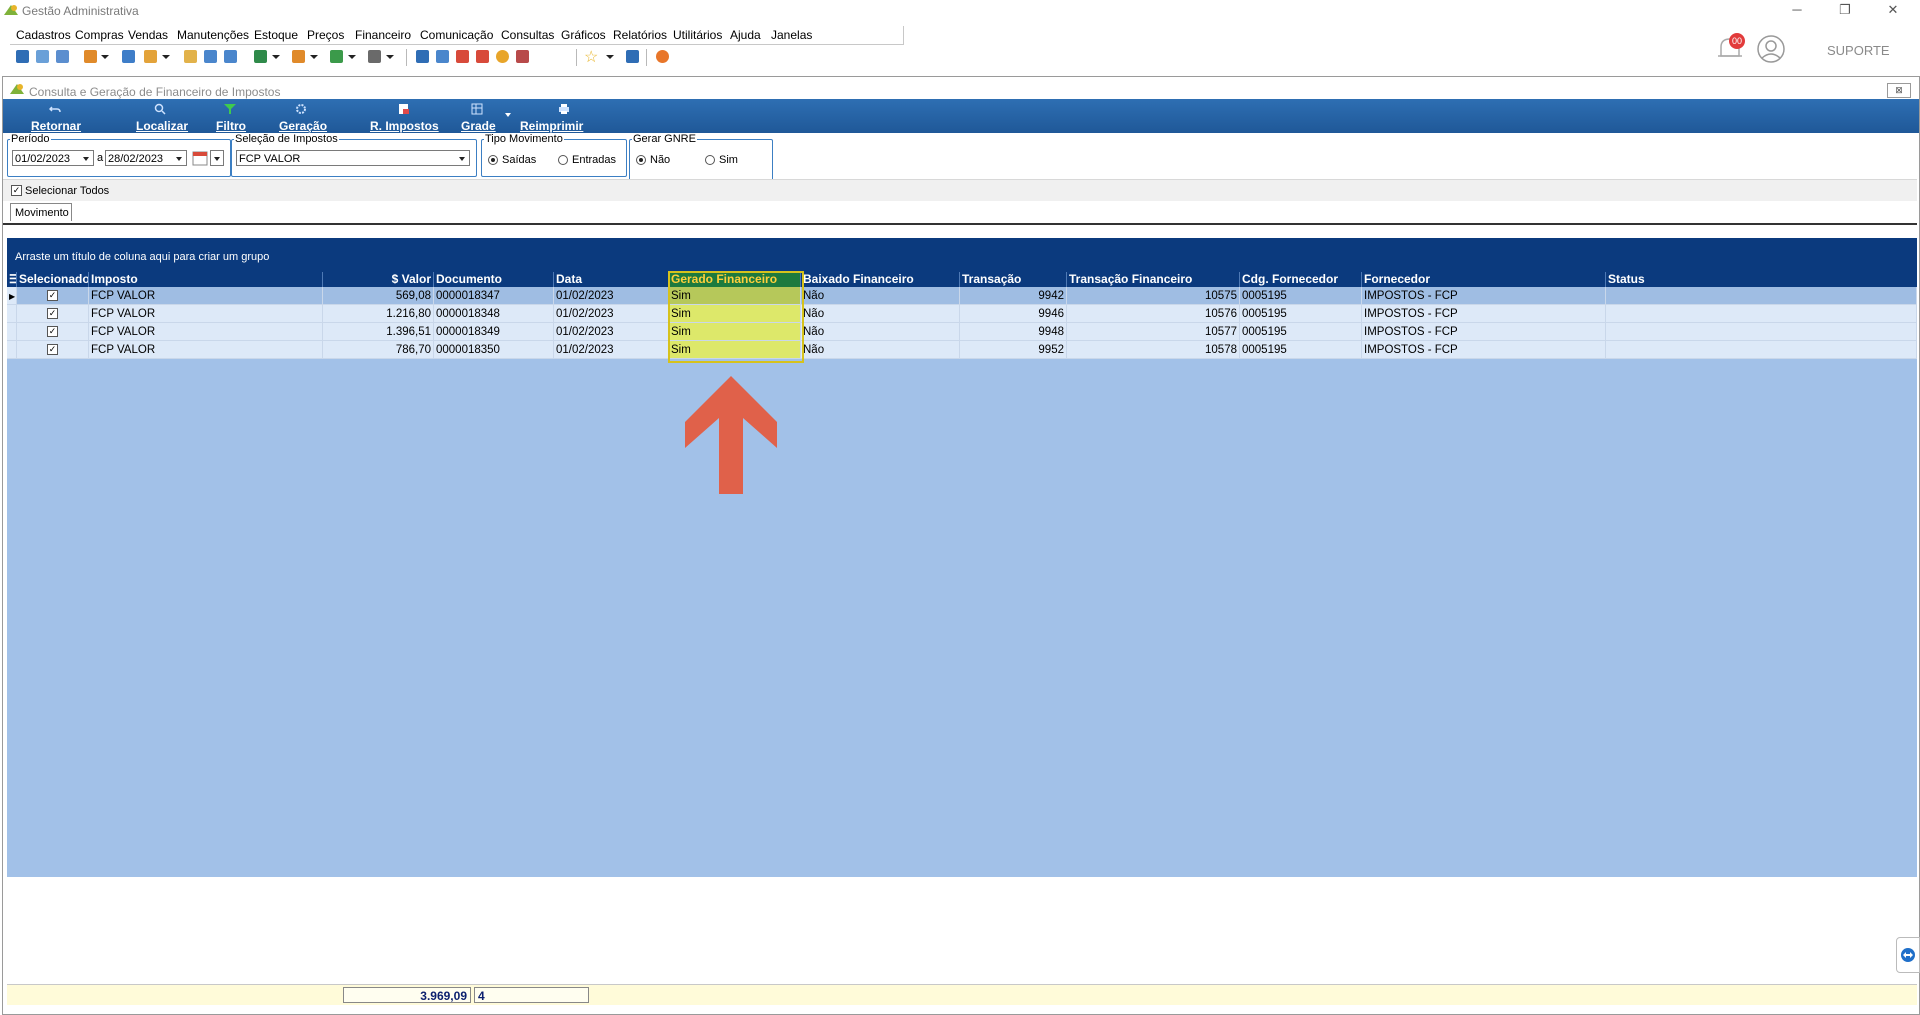 The image size is (1920, 1015). What do you see at coordinates (17, 89) in the screenshot?
I see `window-logo-icon` at bounding box center [17, 89].